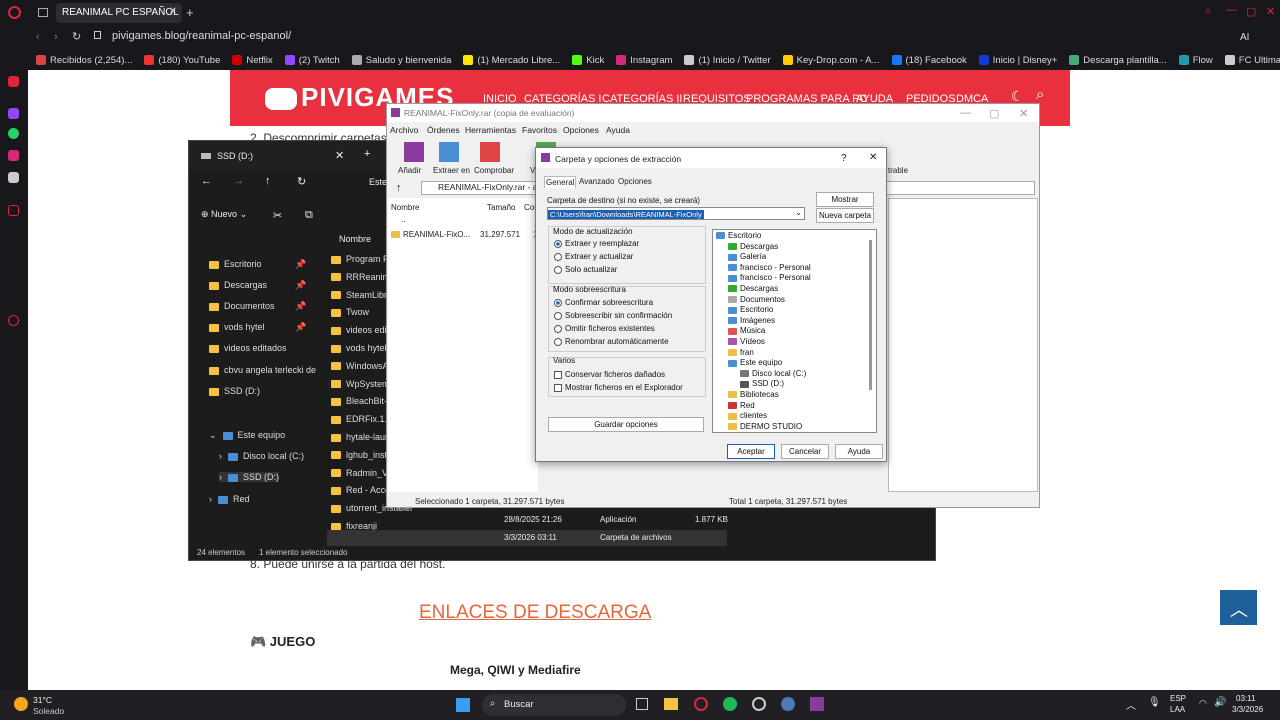 This screenshot has width=1280, height=720. What do you see at coordinates (249, 477) in the screenshot?
I see `this-pc-item: › SSD (D:)` at bounding box center [249, 477].